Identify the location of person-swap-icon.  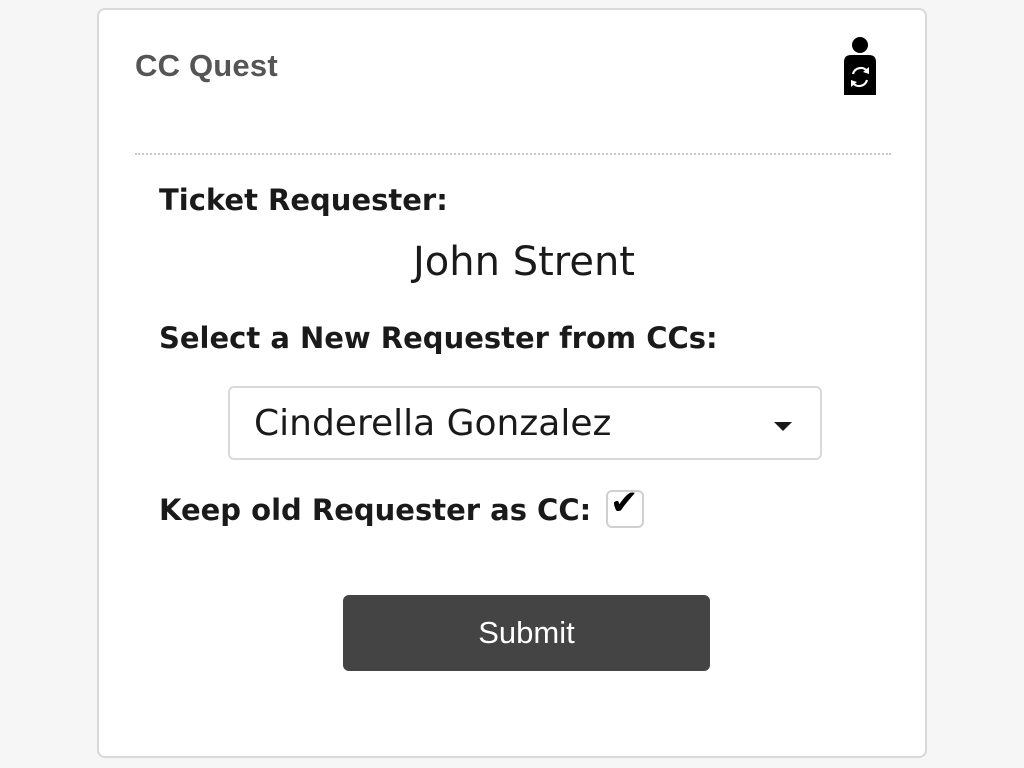
(860, 66).